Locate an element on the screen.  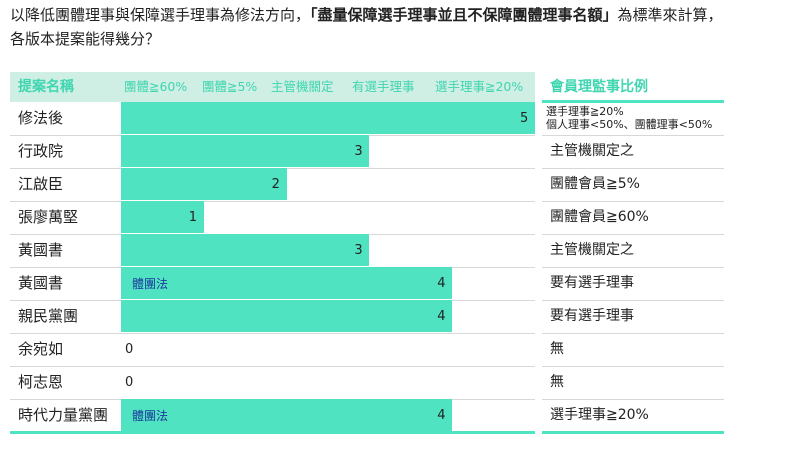
title-line2: 各版本提案能得幾分？ is located at coordinates (85, 39).